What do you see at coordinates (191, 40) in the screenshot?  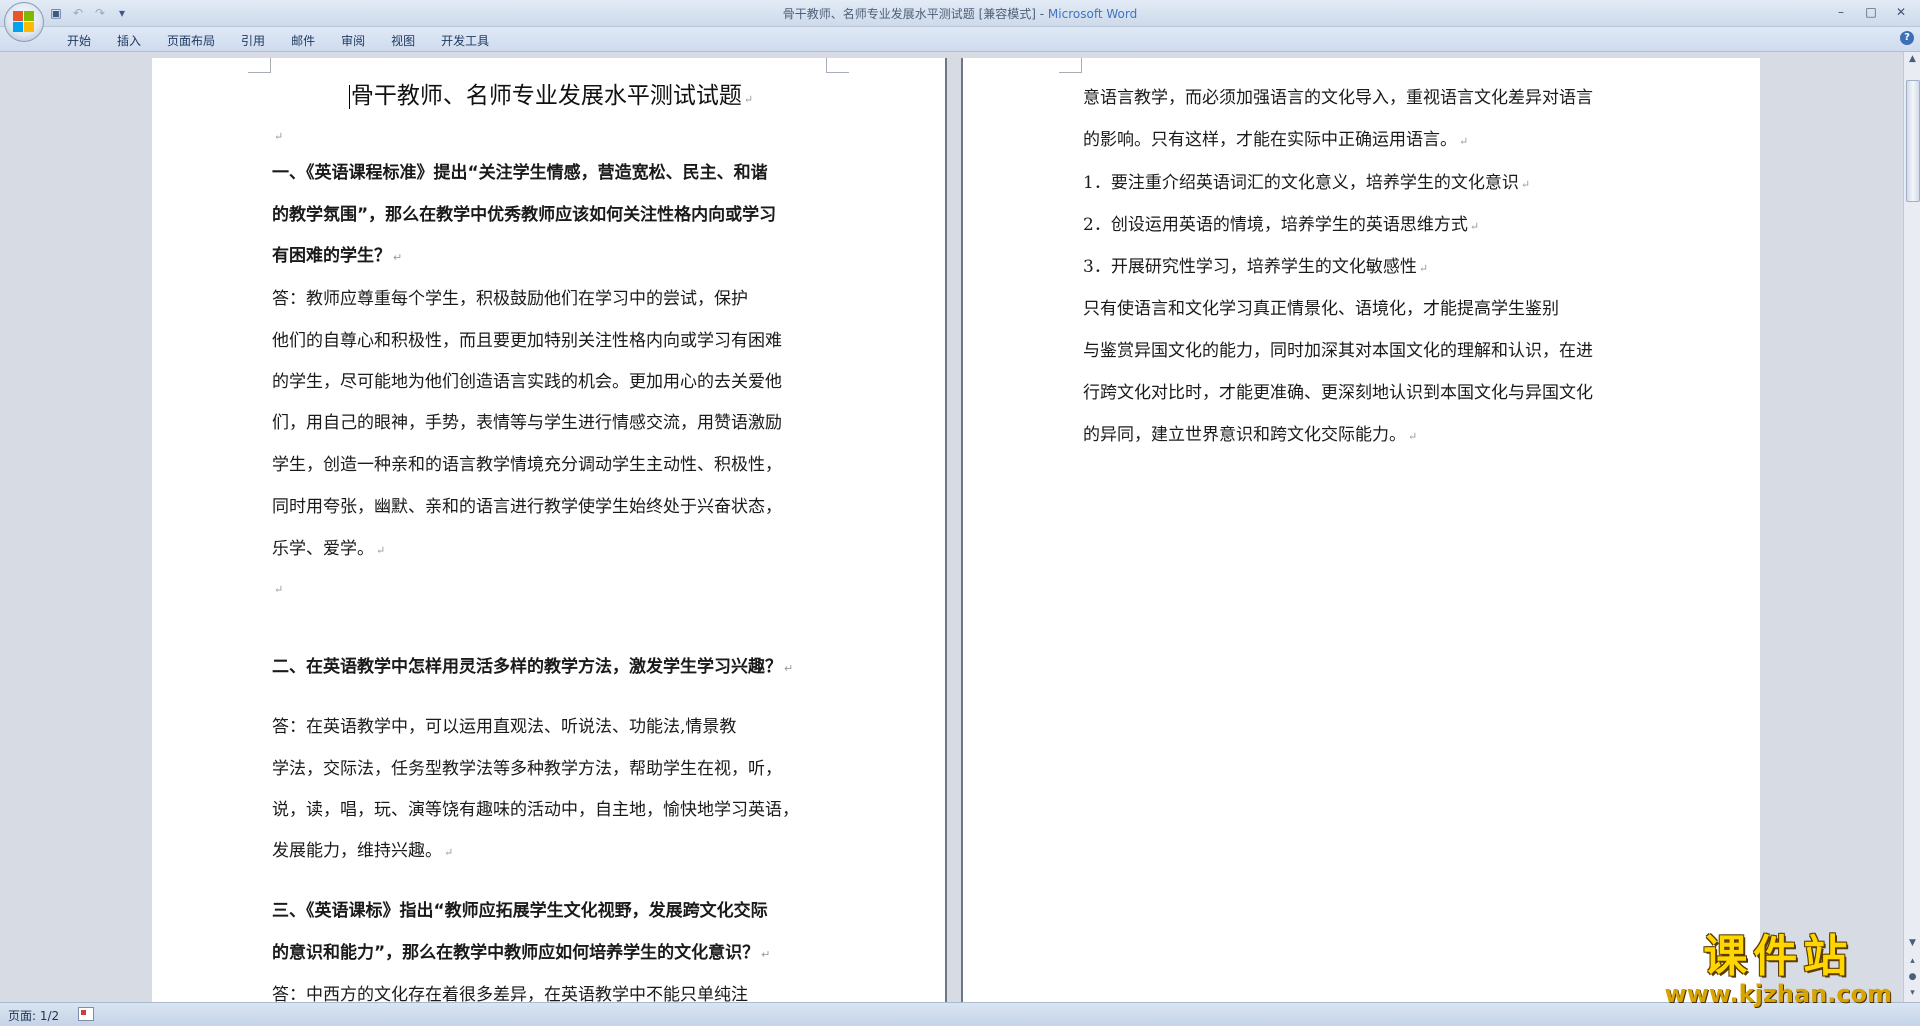 I see `ribbon-tab: 页面布局` at bounding box center [191, 40].